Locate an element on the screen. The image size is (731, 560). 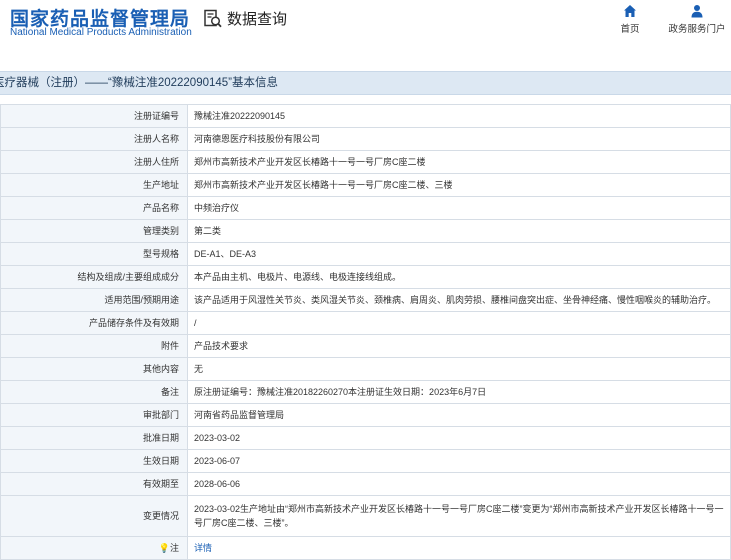
table-row: 注册人住所 郑州市高新技术产业开发区长椿路十一号一号厂房C座二楼 is located at coordinates (365, 162).